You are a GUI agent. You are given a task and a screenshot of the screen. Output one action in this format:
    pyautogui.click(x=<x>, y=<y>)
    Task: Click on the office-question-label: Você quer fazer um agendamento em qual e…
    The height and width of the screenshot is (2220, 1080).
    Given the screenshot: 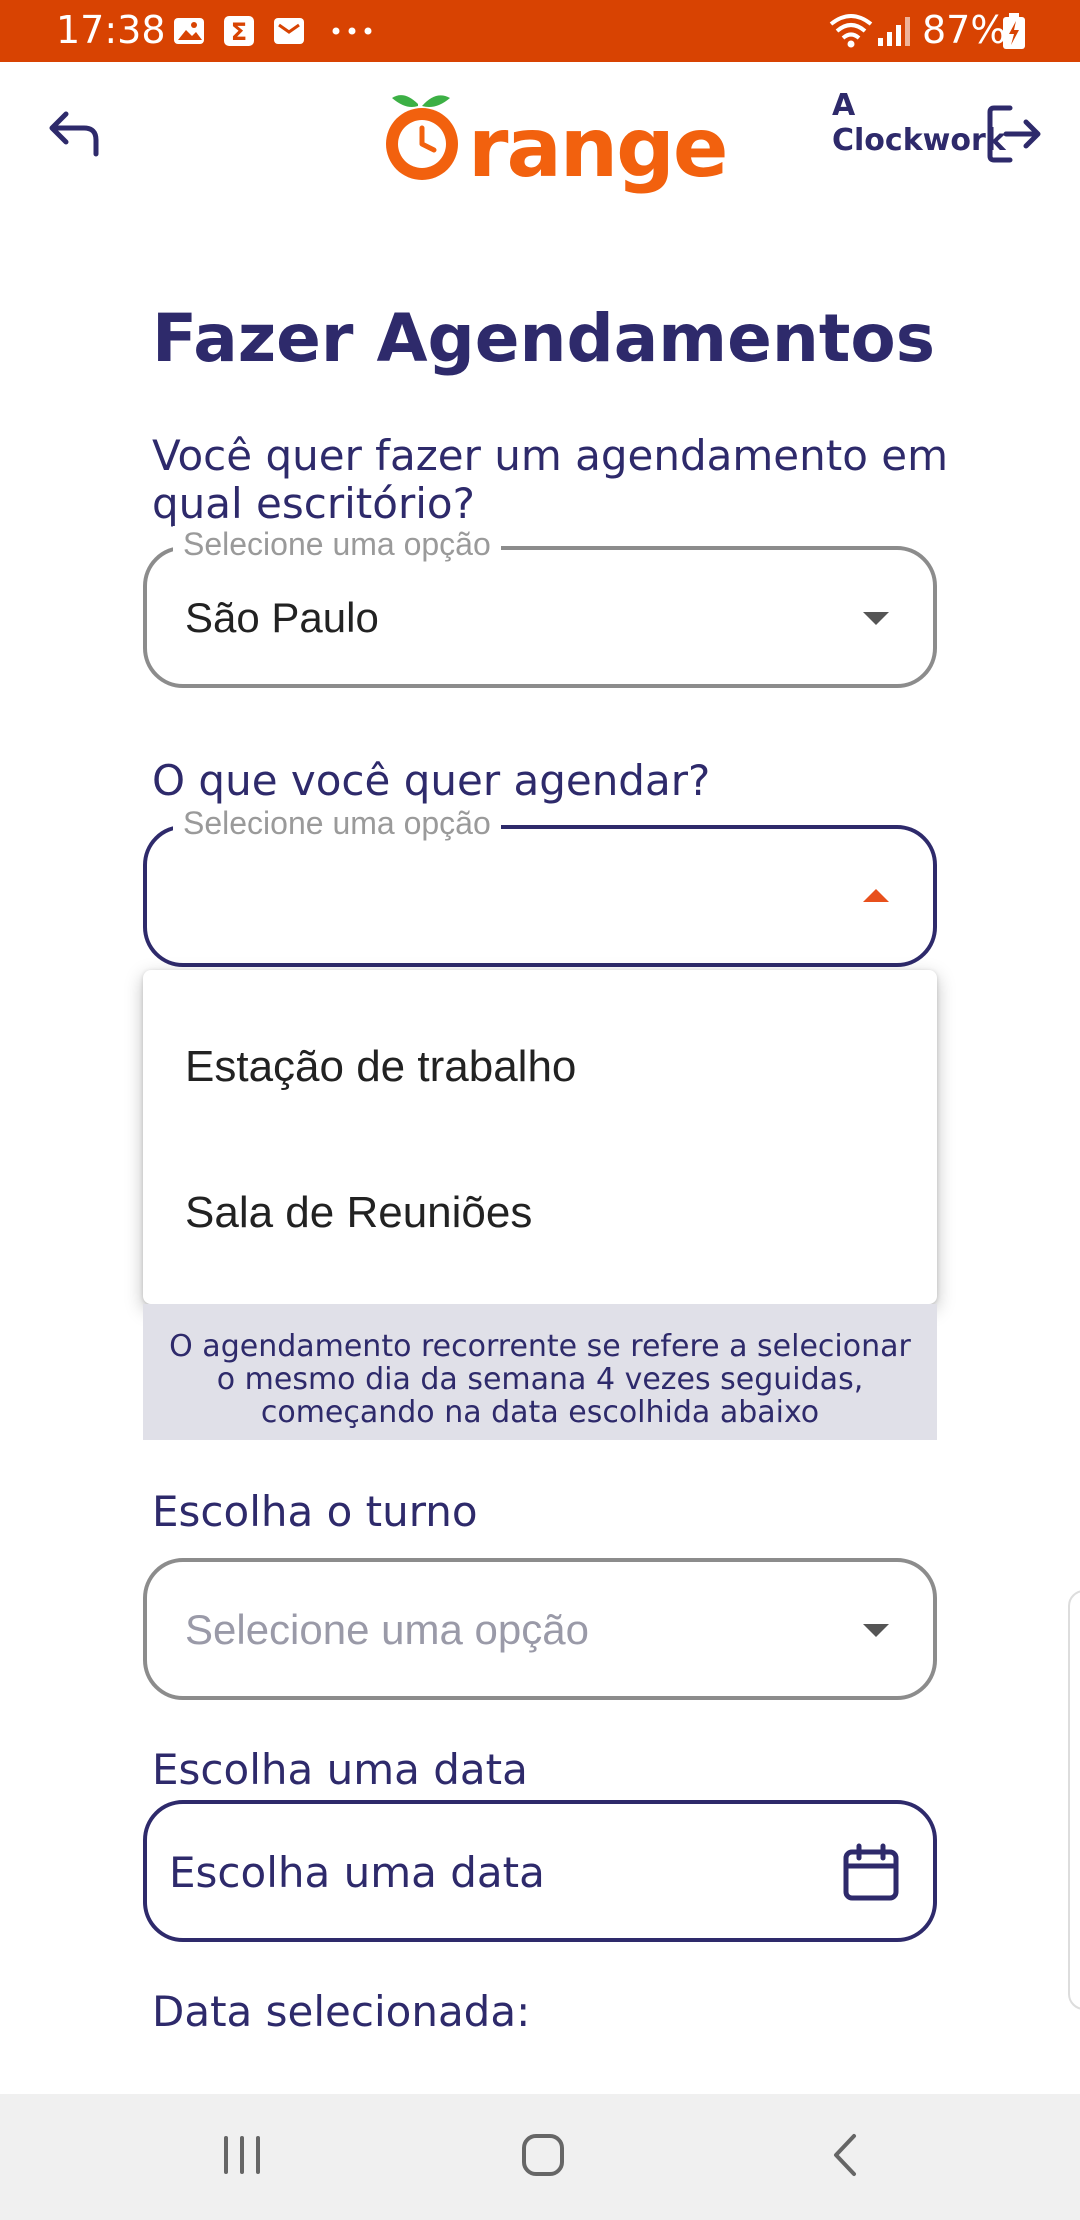 What is the action you would take?
    pyautogui.click(x=550, y=479)
    